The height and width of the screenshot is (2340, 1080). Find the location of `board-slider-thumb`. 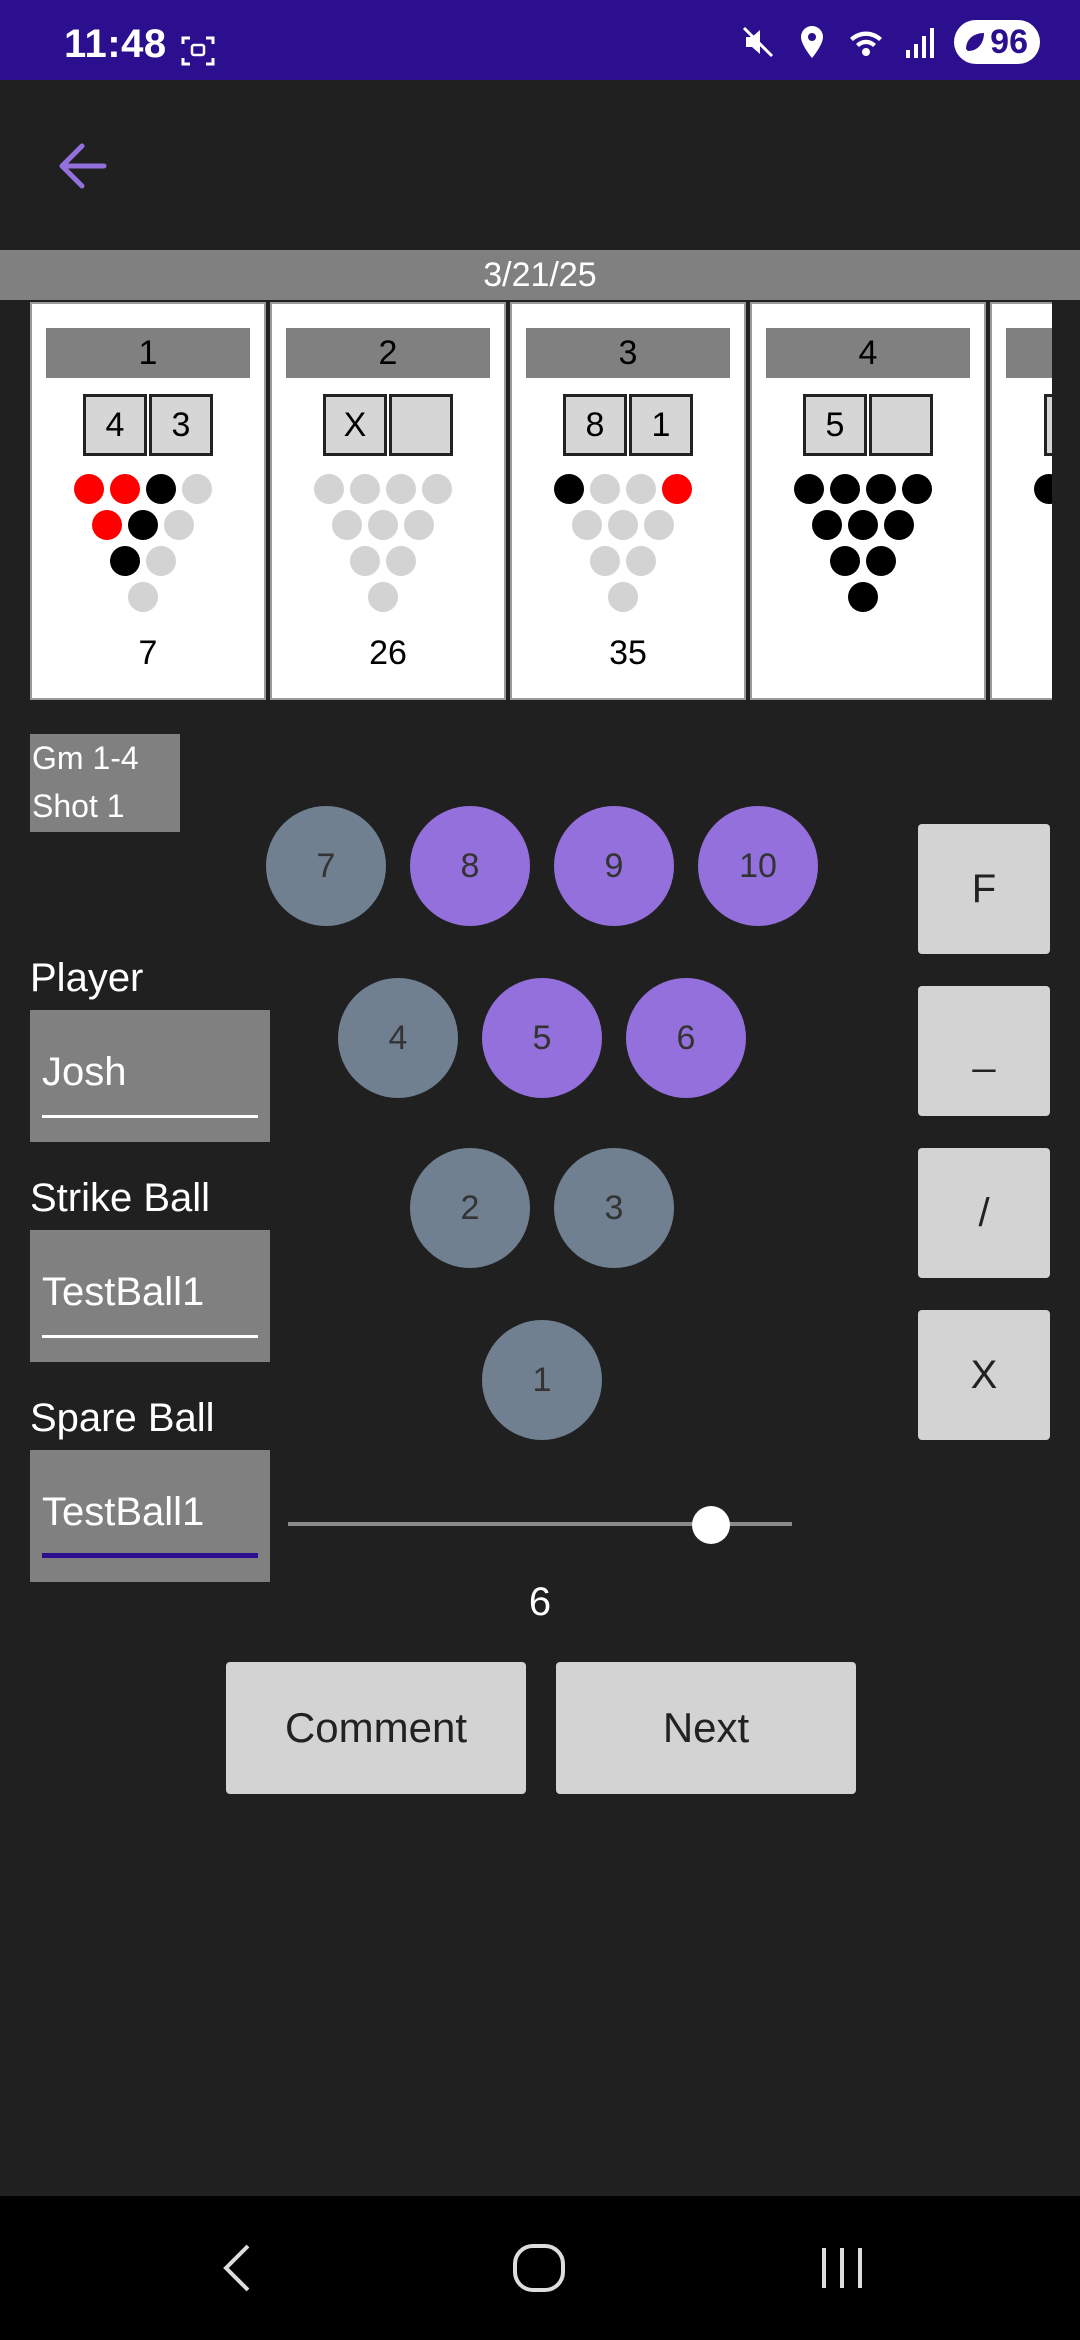

board-slider-thumb is located at coordinates (711, 1525).